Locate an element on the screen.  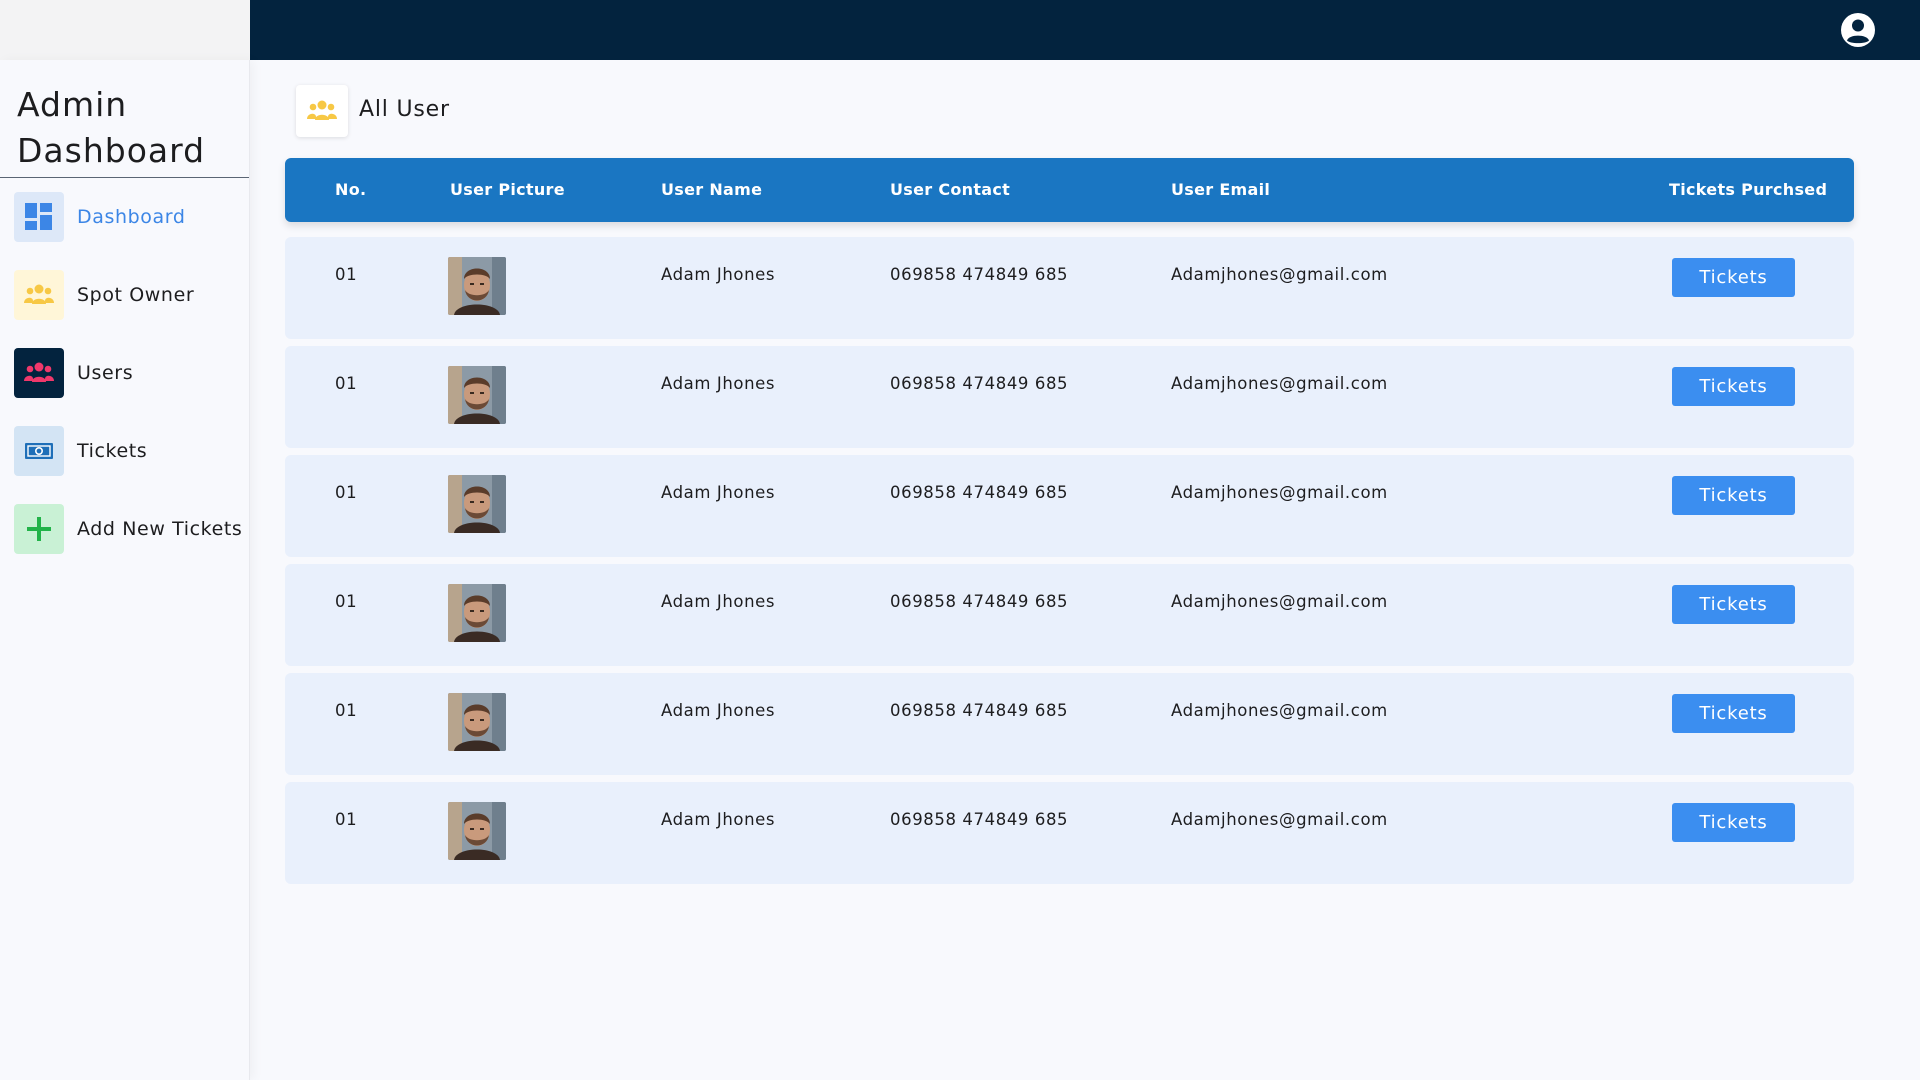
sidebar-item-label: Add New Tickets is located at coordinates (160, 529).